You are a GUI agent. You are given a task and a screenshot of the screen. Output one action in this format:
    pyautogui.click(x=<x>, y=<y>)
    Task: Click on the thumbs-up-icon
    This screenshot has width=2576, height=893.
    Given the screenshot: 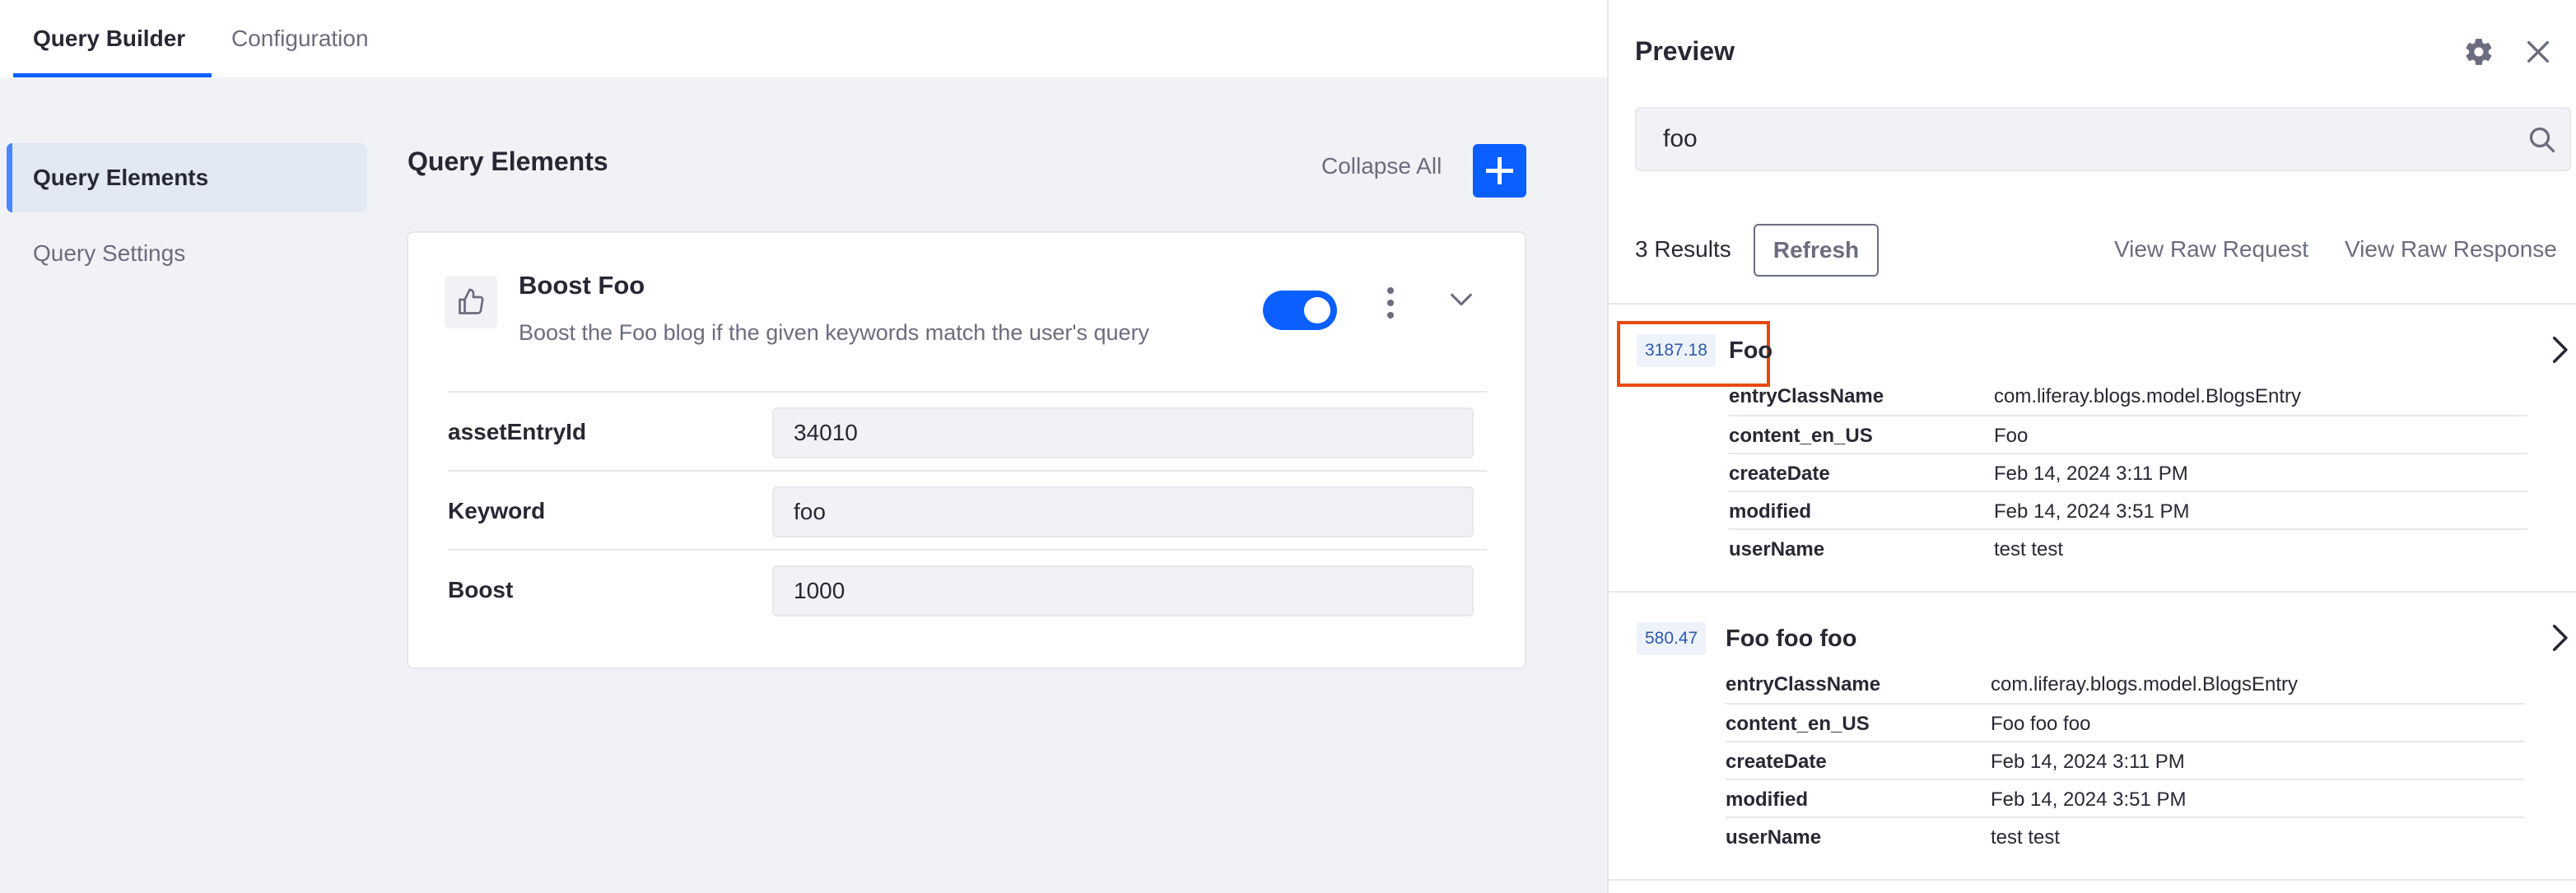 What is the action you would take?
    pyautogui.click(x=471, y=301)
    